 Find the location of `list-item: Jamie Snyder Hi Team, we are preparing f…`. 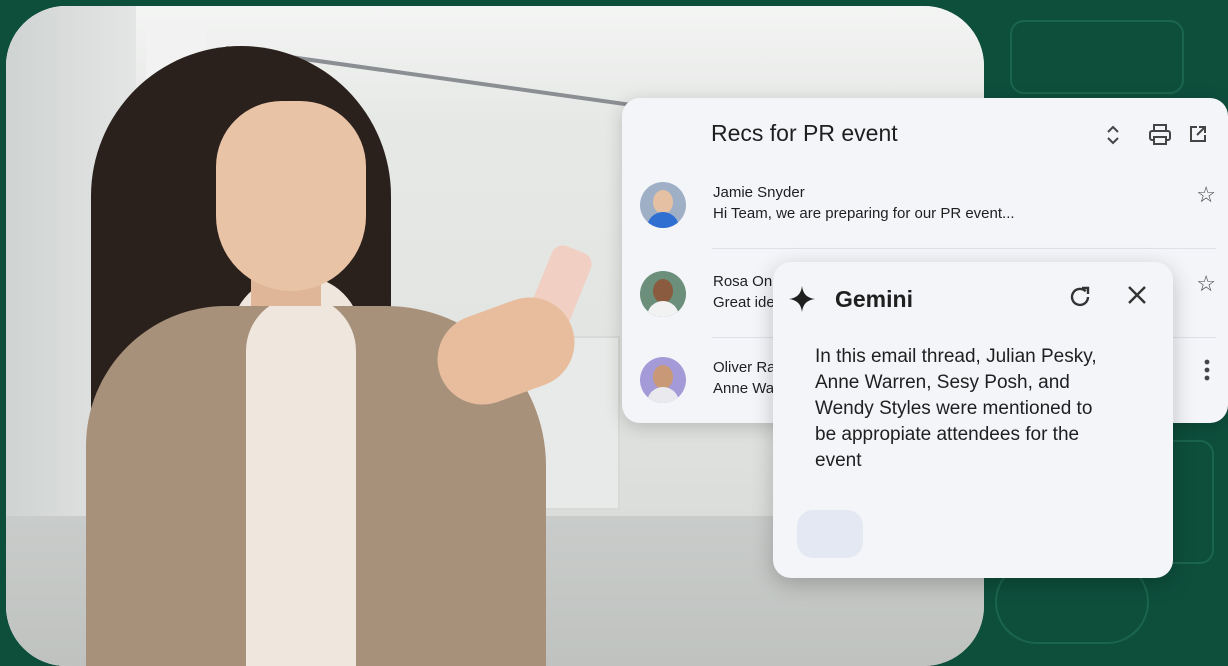

list-item: Jamie Snyder Hi Team, we are preparing f… is located at coordinates (925, 210).